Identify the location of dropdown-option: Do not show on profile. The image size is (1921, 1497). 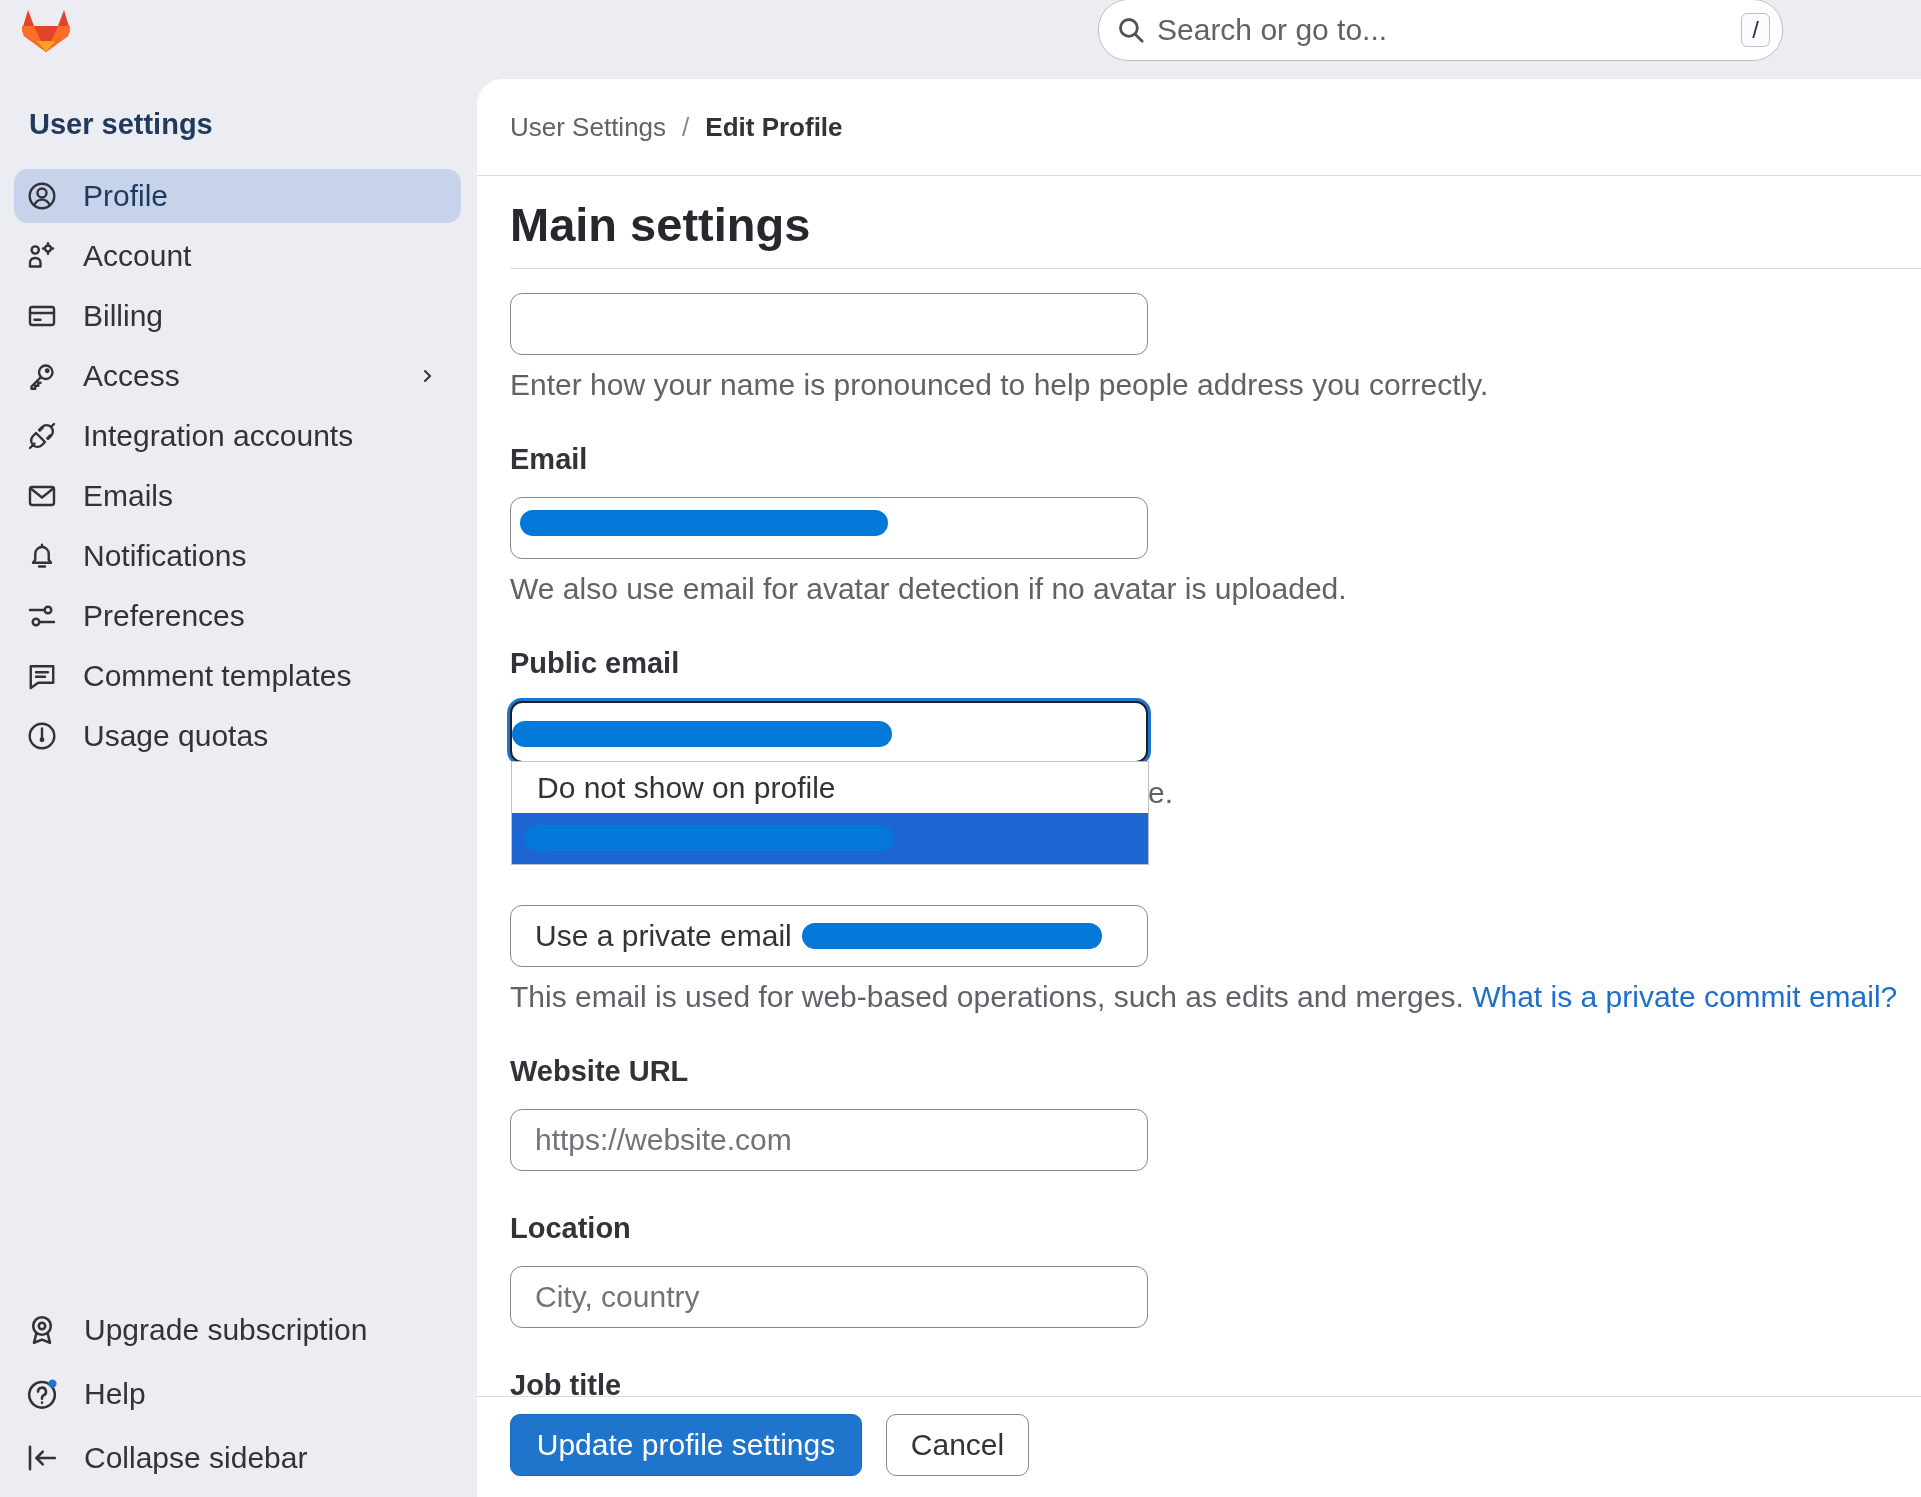
(830, 787).